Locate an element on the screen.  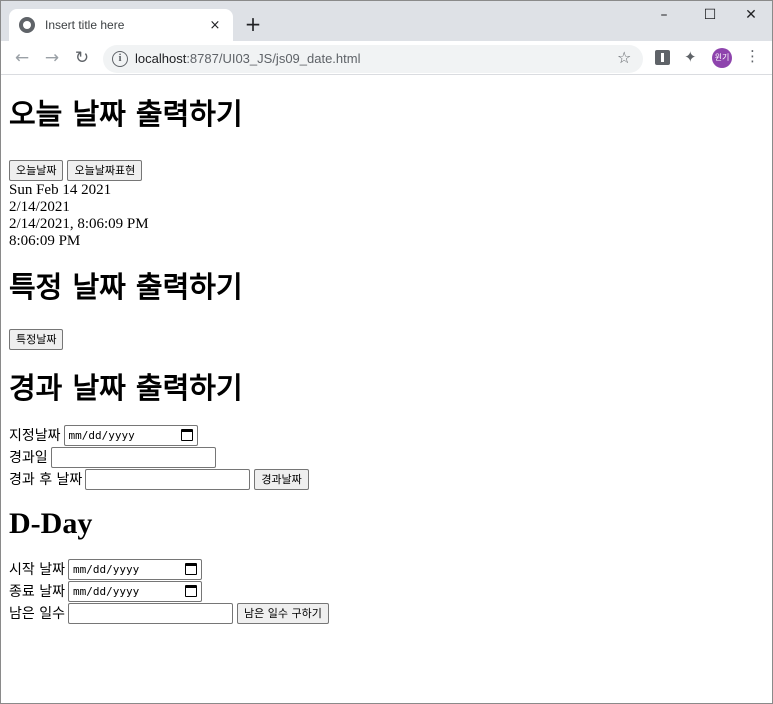
specific-date-button: 특정날짜 is located at coordinates (36, 339).